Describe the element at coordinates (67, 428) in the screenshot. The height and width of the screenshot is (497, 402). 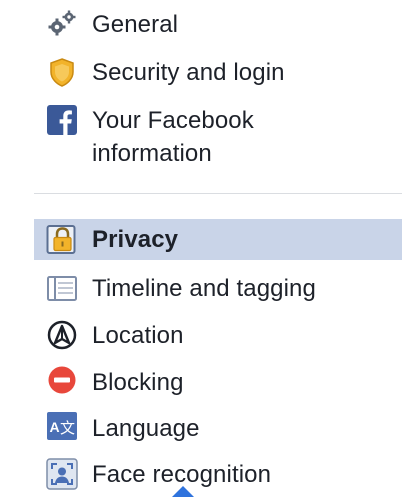
I see `svg-text: 文` at that location.